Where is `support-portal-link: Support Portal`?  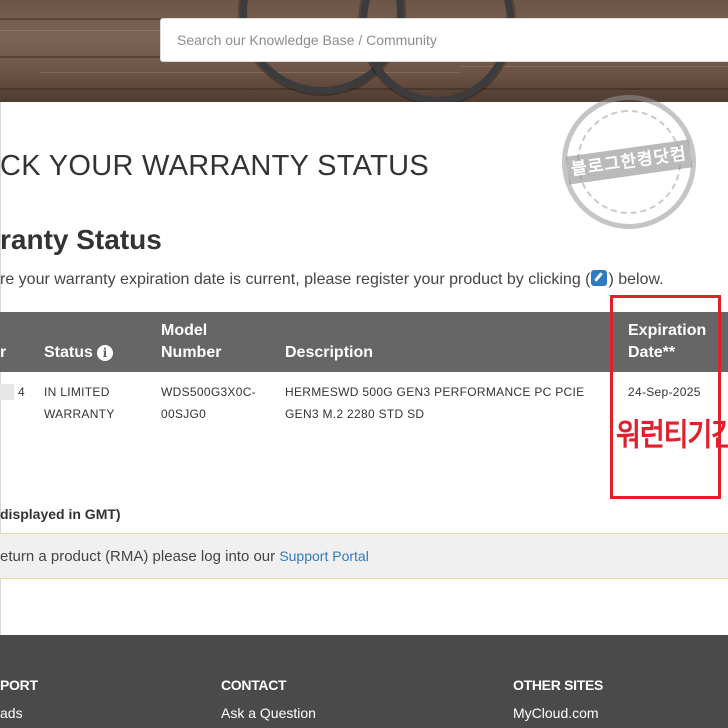 support-portal-link: Support Portal is located at coordinates (324, 556).